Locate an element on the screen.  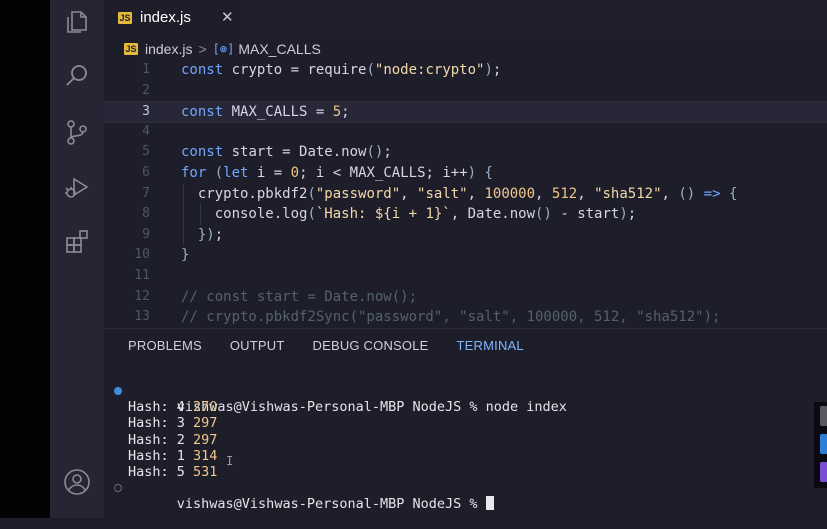
code-line: 1 const crypto = require("node:crypto"); is located at coordinates (465, 70).